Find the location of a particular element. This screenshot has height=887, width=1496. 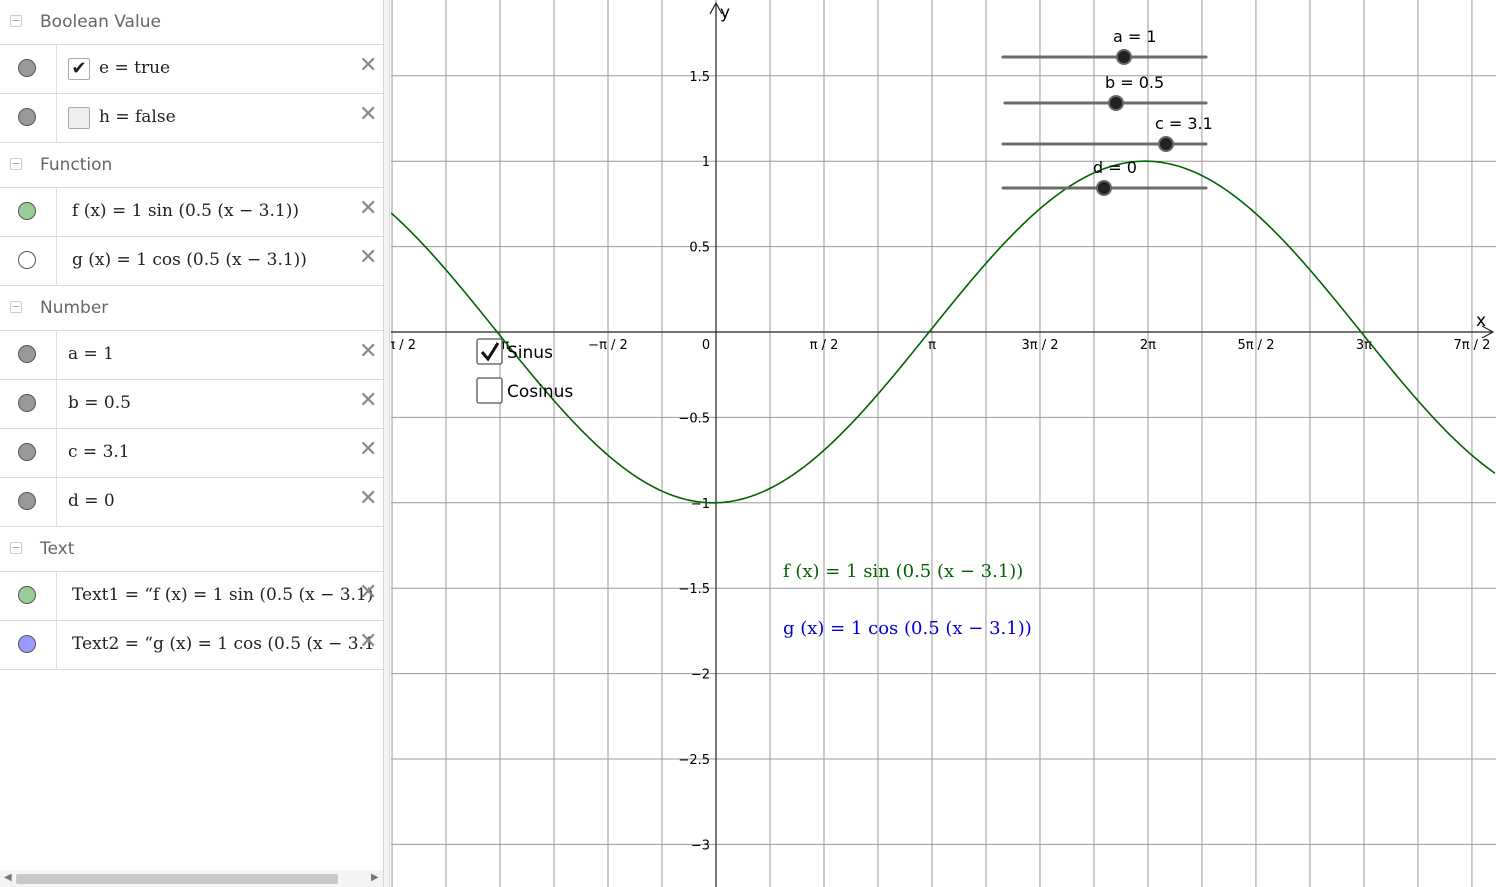

algebra-expression: Text2 = “g (x) = 1 cos (0.5 (x − 3.1 is located at coordinates (223, 644).